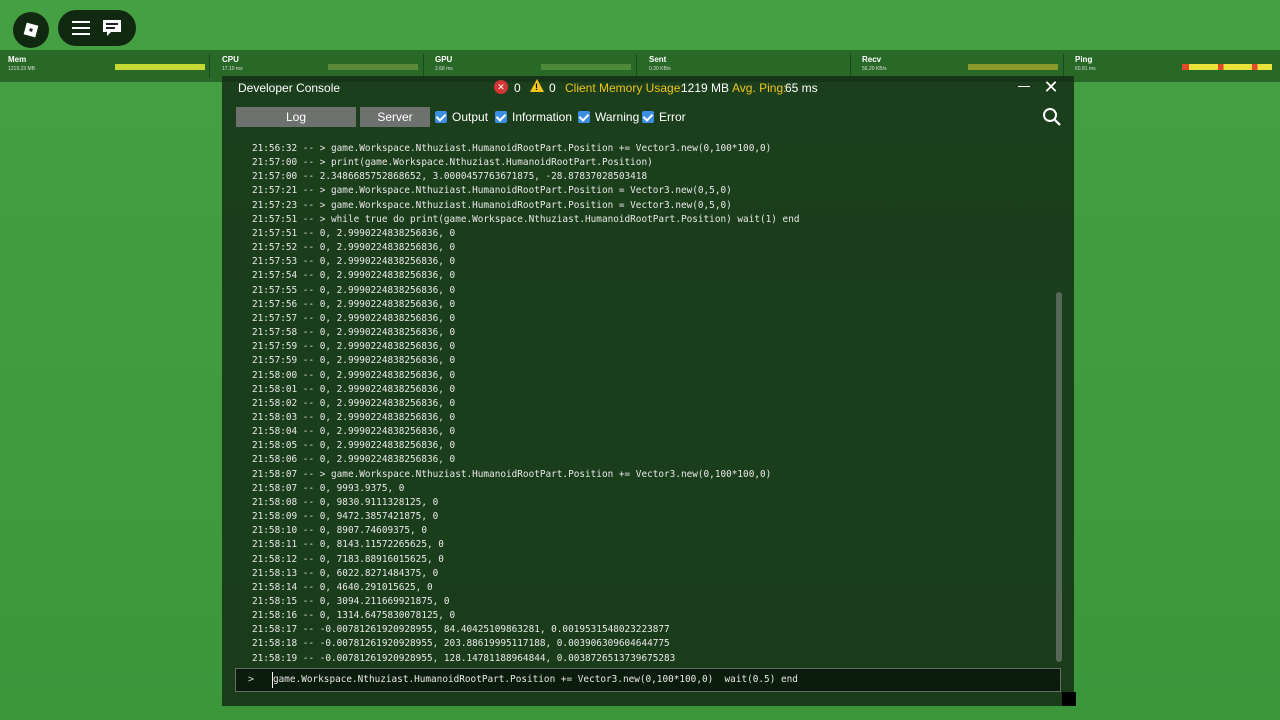 This screenshot has height=720, width=1280. Describe the element at coordinates (444, 59) in the screenshot. I see `stat-label: GPU` at that location.